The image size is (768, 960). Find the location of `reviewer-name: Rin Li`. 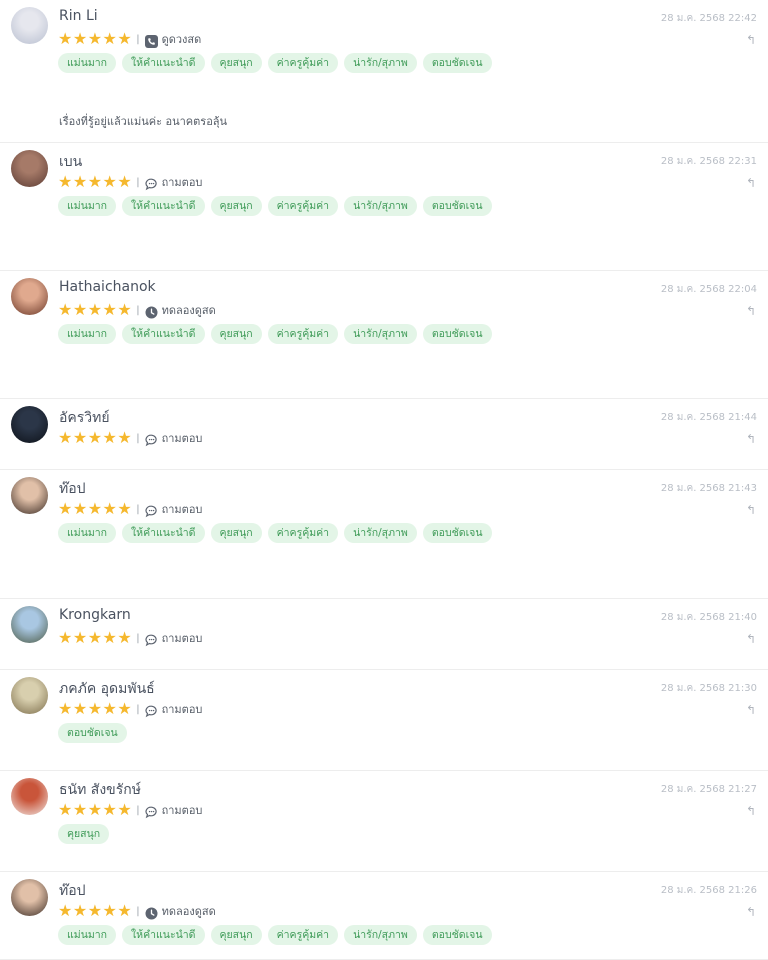

reviewer-name: Rin Li is located at coordinates (78, 16).